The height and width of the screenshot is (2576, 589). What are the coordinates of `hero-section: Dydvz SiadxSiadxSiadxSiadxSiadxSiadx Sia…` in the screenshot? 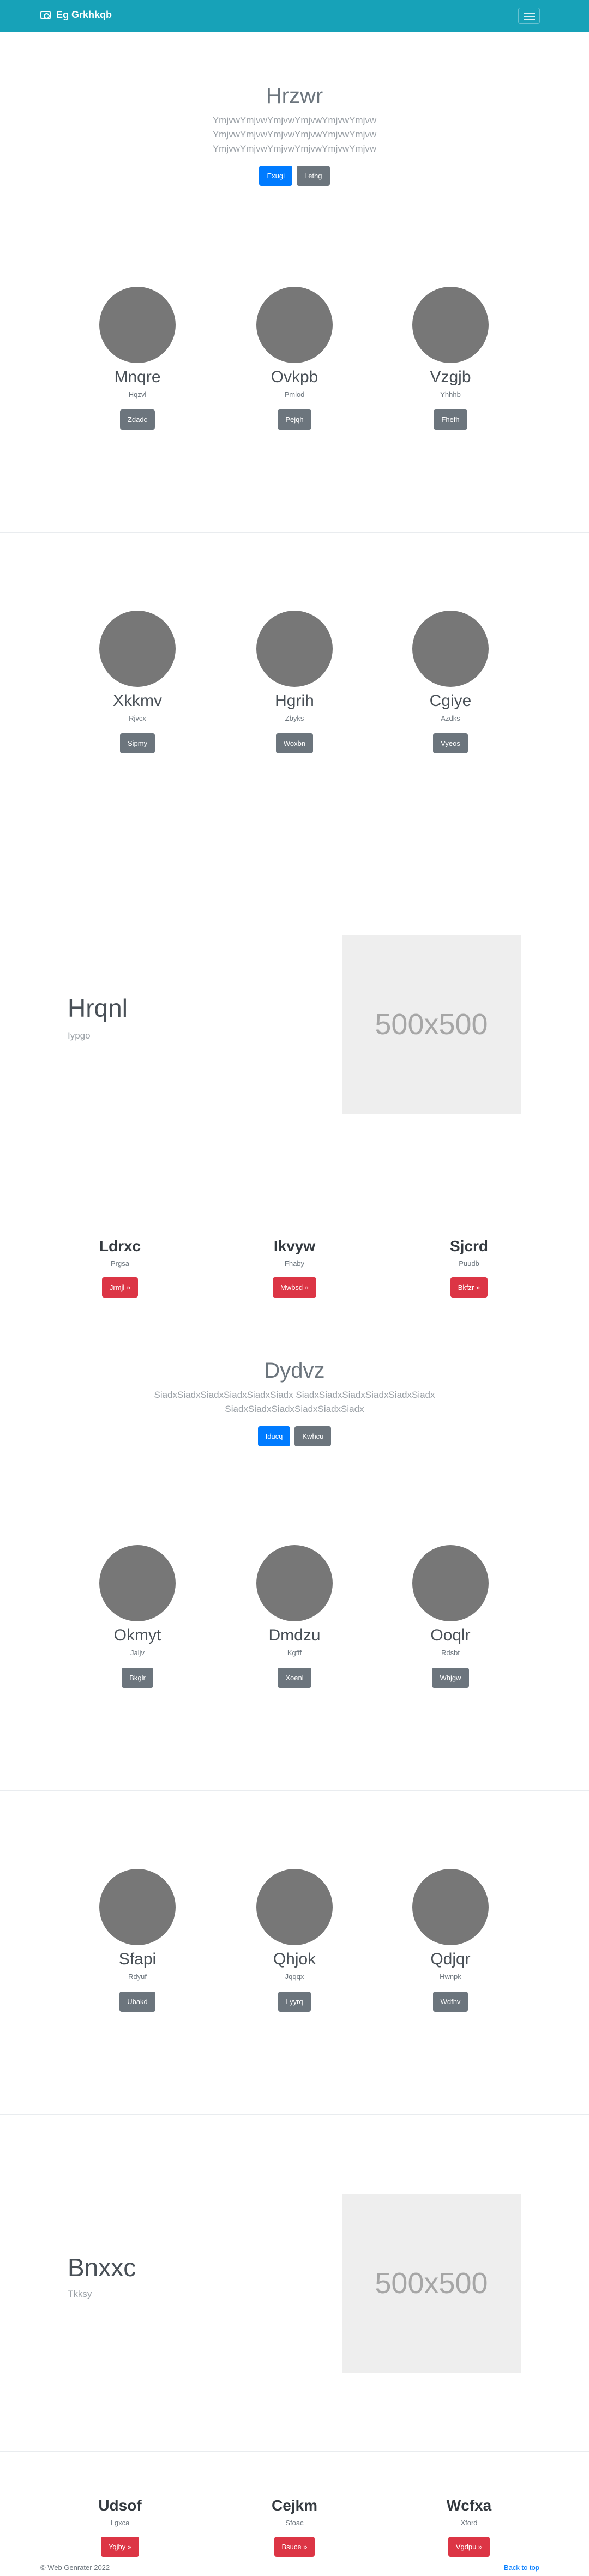 It's located at (294, 1402).